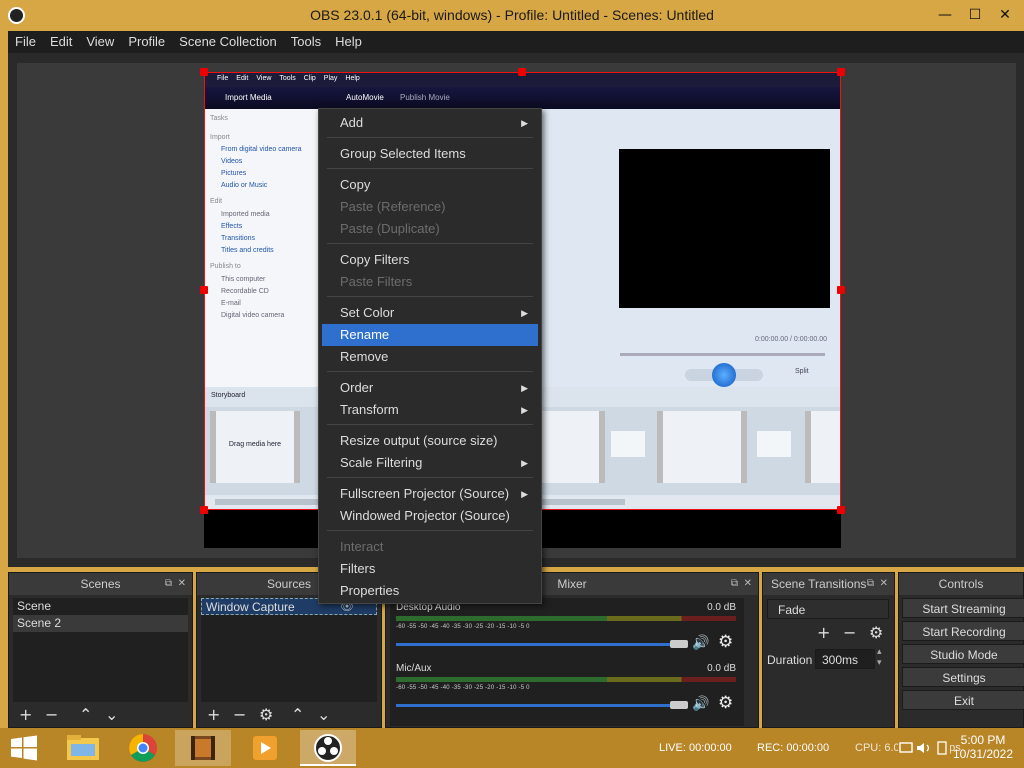 The image size is (1024, 768). What do you see at coordinates (323, 714) in the screenshot?
I see `move-source-down-icon: ⌄` at bounding box center [323, 714].